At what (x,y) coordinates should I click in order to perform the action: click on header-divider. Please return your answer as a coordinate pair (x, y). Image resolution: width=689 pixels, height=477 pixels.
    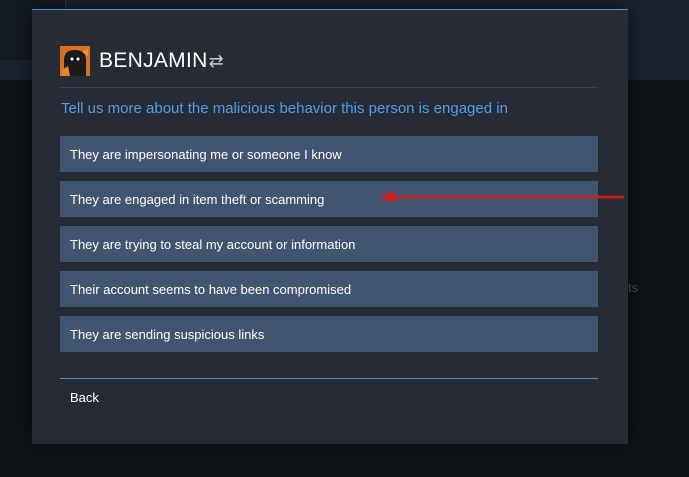
    Looking at the image, I should click on (329, 87).